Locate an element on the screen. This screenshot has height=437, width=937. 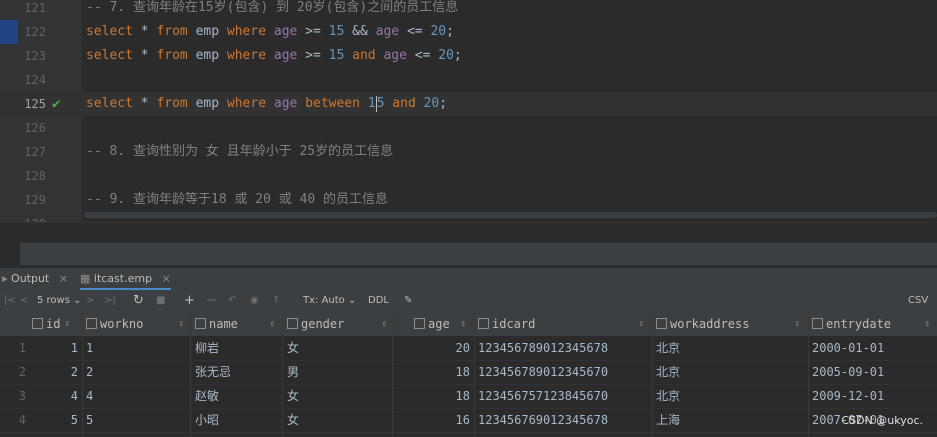
code-line: 121 -- 7. 查询年龄在15岁(包含) 到 20岁(包含)之间的员工信息 is located at coordinates (468, 10).